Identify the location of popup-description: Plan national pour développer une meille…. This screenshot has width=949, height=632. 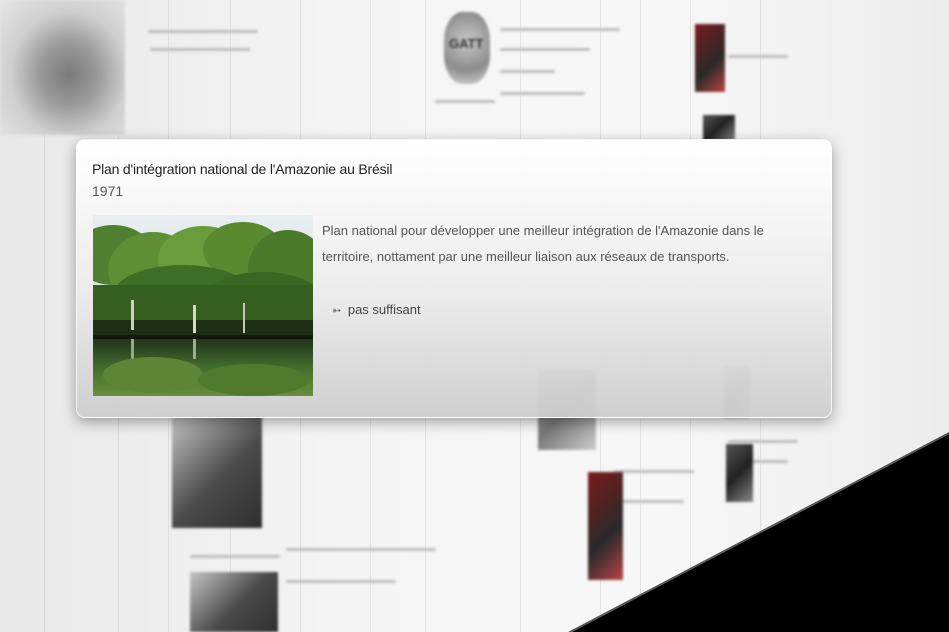
(543, 243).